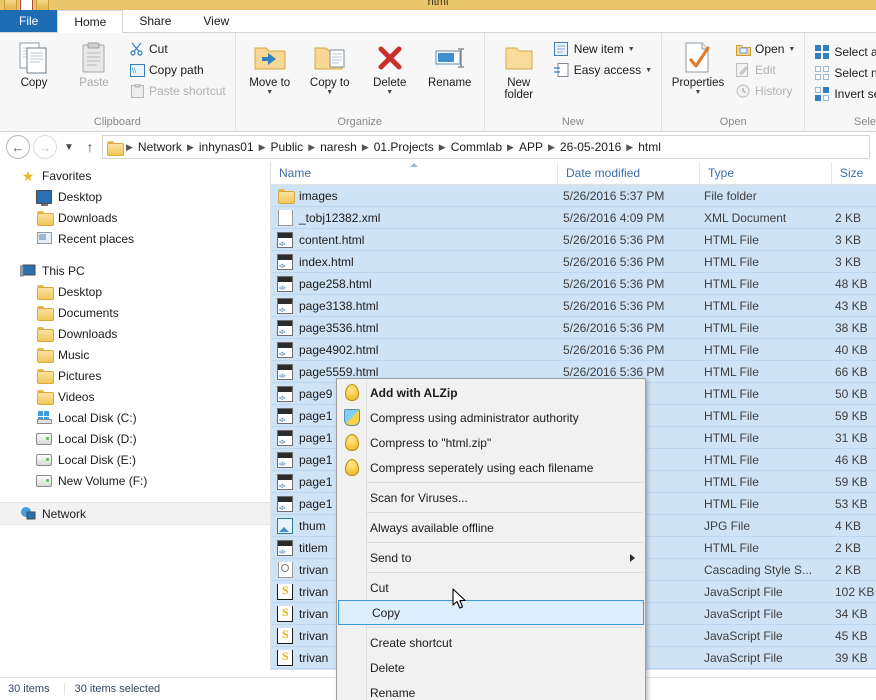 Image resolution: width=876 pixels, height=700 pixels. I want to click on breadcrumb-item-network: Network, so click(160, 147).